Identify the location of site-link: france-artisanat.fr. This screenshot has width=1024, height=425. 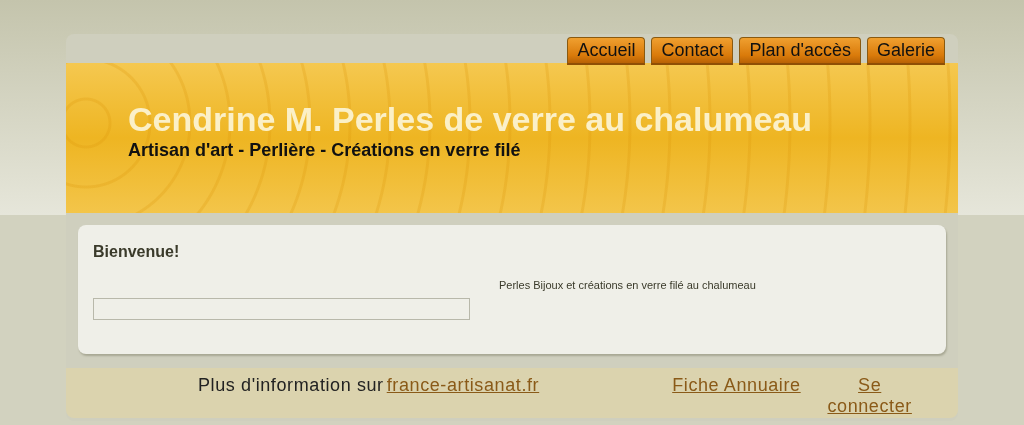
(463, 385).